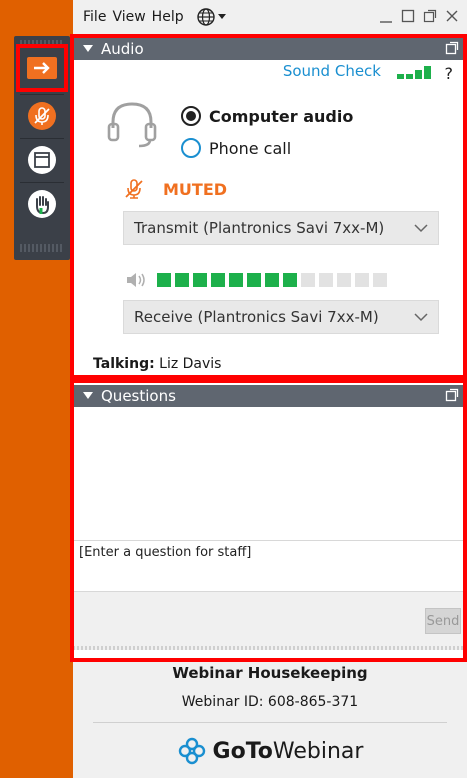 The height and width of the screenshot is (778, 467). What do you see at coordinates (270, 621) in the screenshot?
I see `questions-footer: Send` at bounding box center [270, 621].